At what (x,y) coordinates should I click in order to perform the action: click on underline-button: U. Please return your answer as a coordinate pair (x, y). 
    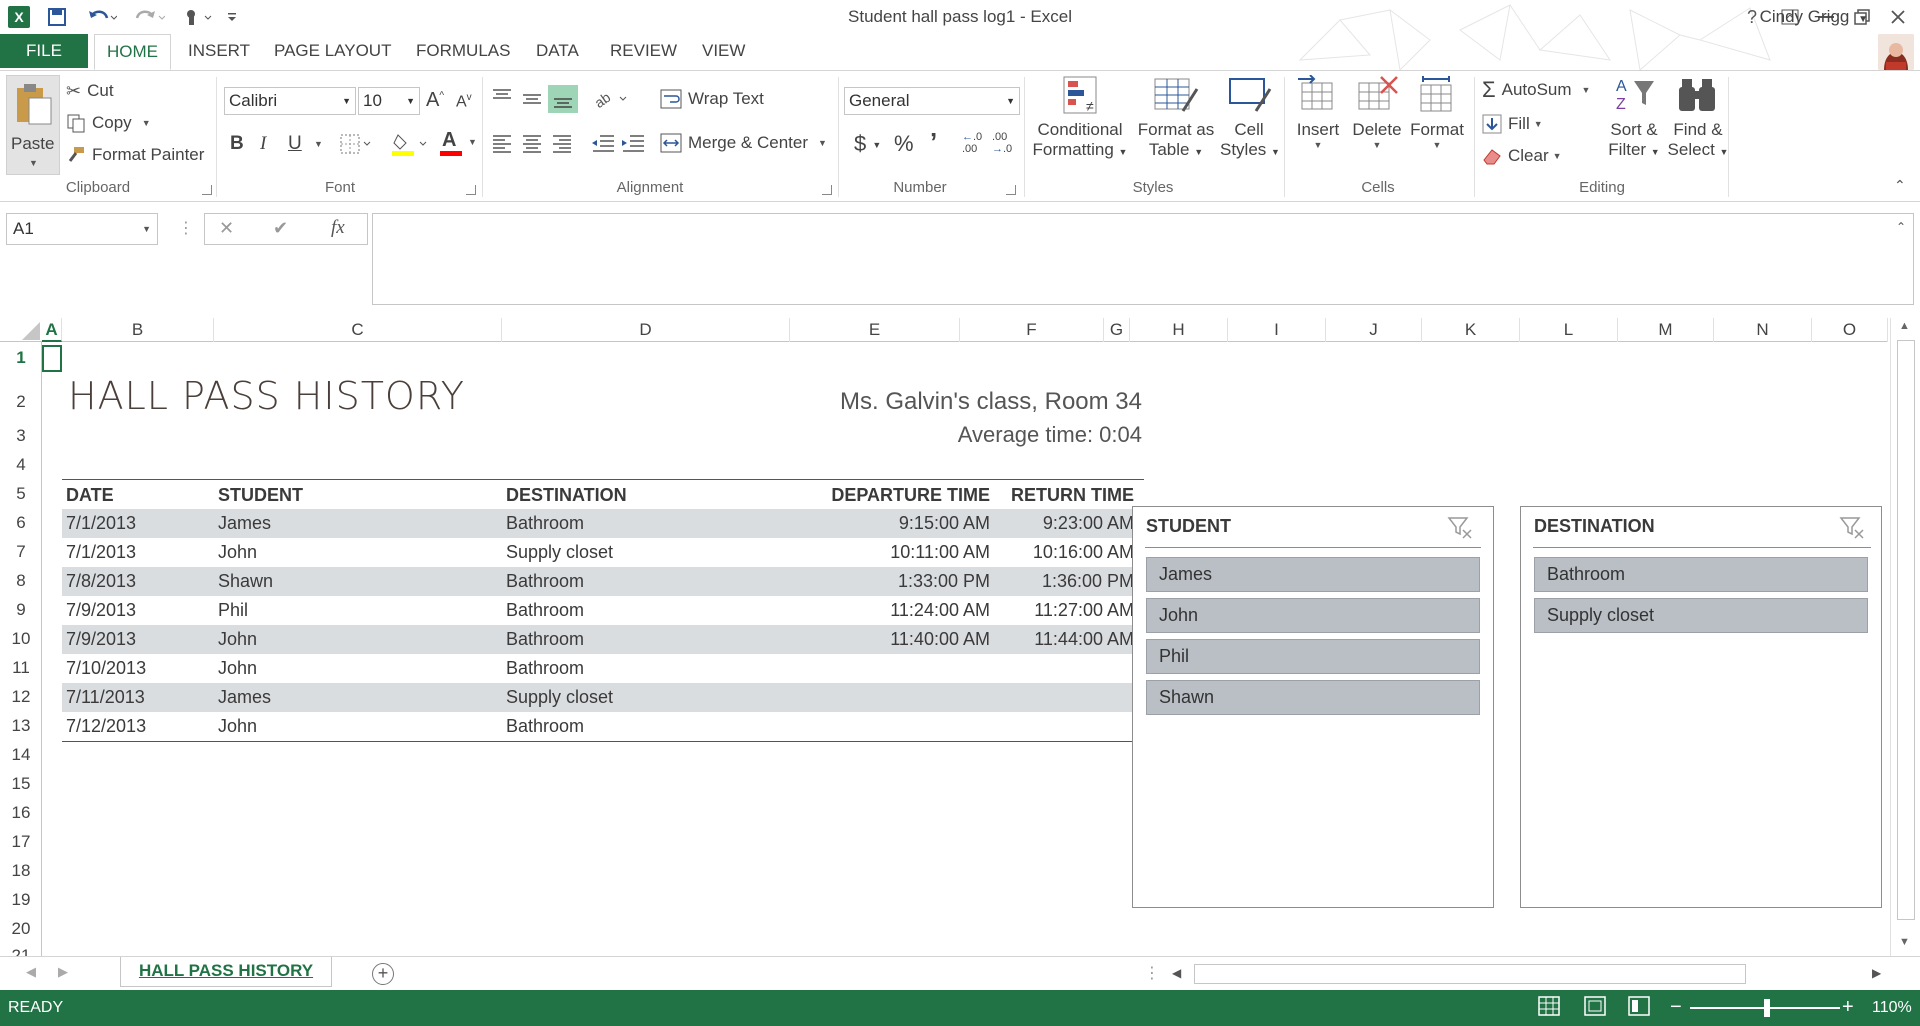
    Looking at the image, I should click on (295, 144).